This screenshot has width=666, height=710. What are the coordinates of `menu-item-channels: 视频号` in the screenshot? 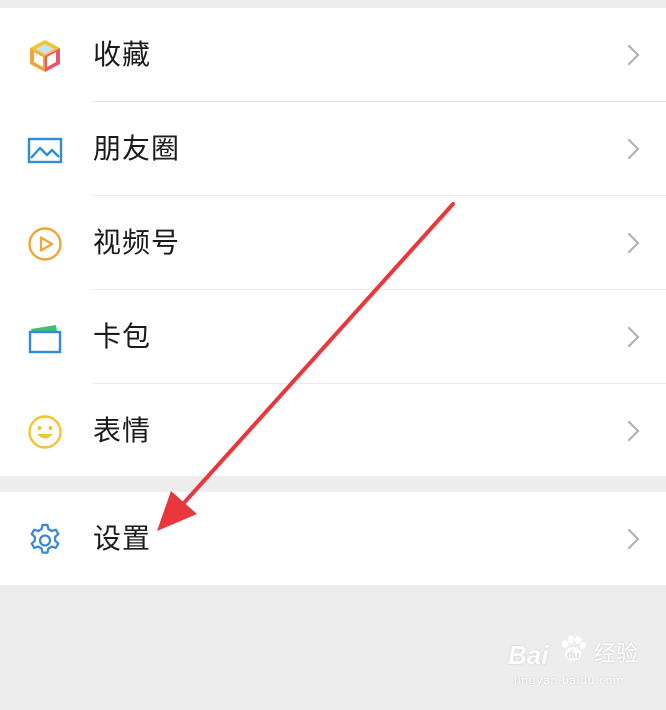 It's located at (333, 243).